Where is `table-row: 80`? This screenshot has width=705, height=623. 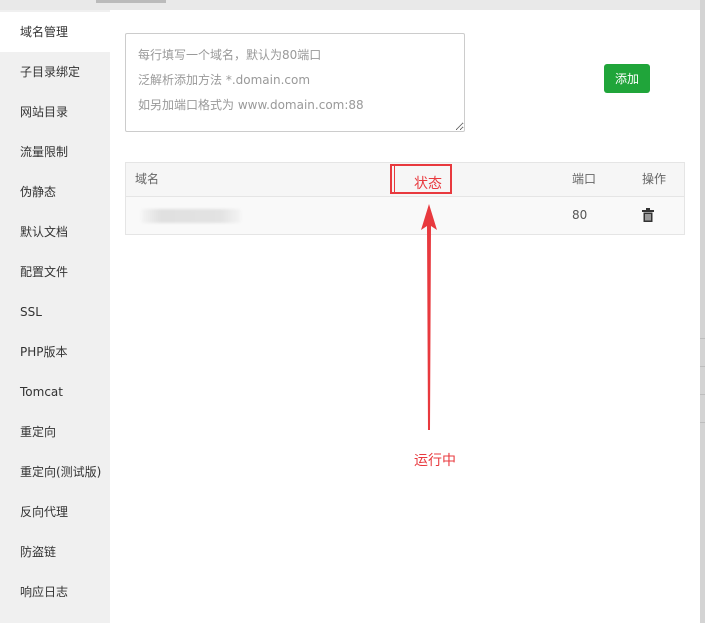
table-row: 80 is located at coordinates (405, 215).